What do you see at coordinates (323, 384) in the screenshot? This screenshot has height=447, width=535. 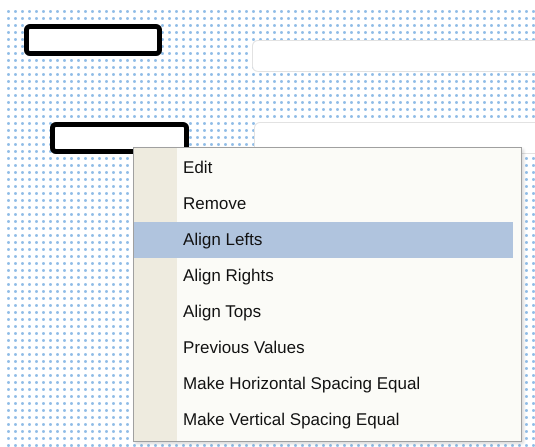 I see `menu-item: Make Horizontal Spacing Equal` at bounding box center [323, 384].